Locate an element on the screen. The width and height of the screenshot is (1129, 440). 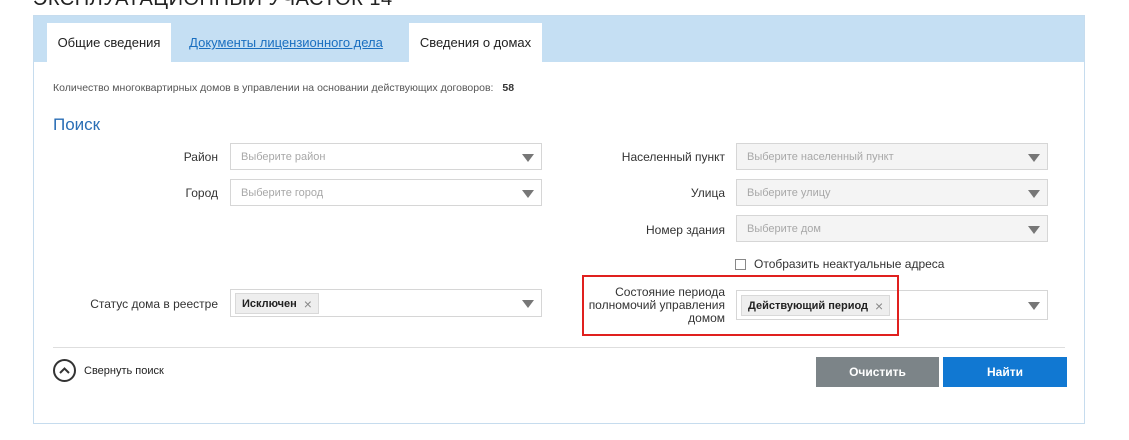
collapse-search-toggle: Свернуть поиск is located at coordinates (108, 370).